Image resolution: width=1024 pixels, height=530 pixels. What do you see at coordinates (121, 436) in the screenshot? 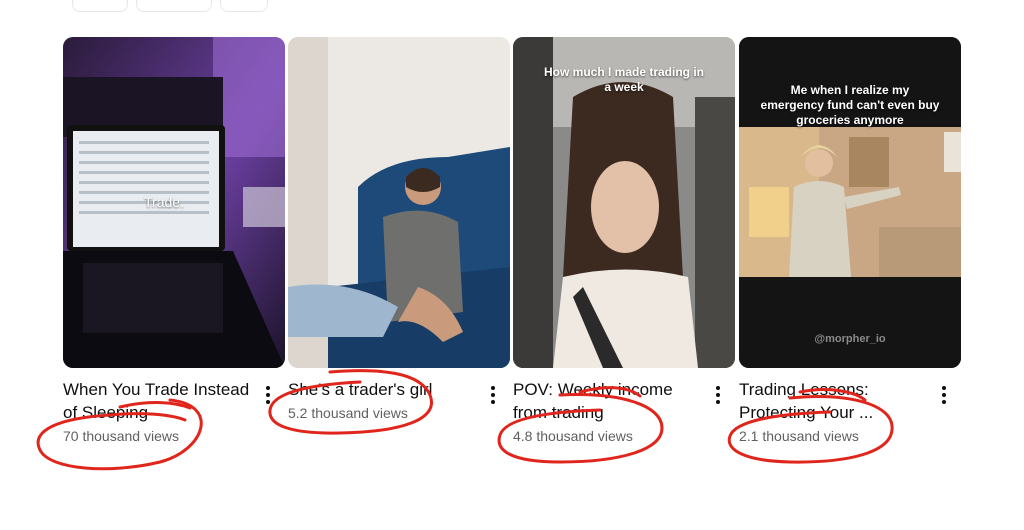
I see `view-count: 70 thousand views` at bounding box center [121, 436].